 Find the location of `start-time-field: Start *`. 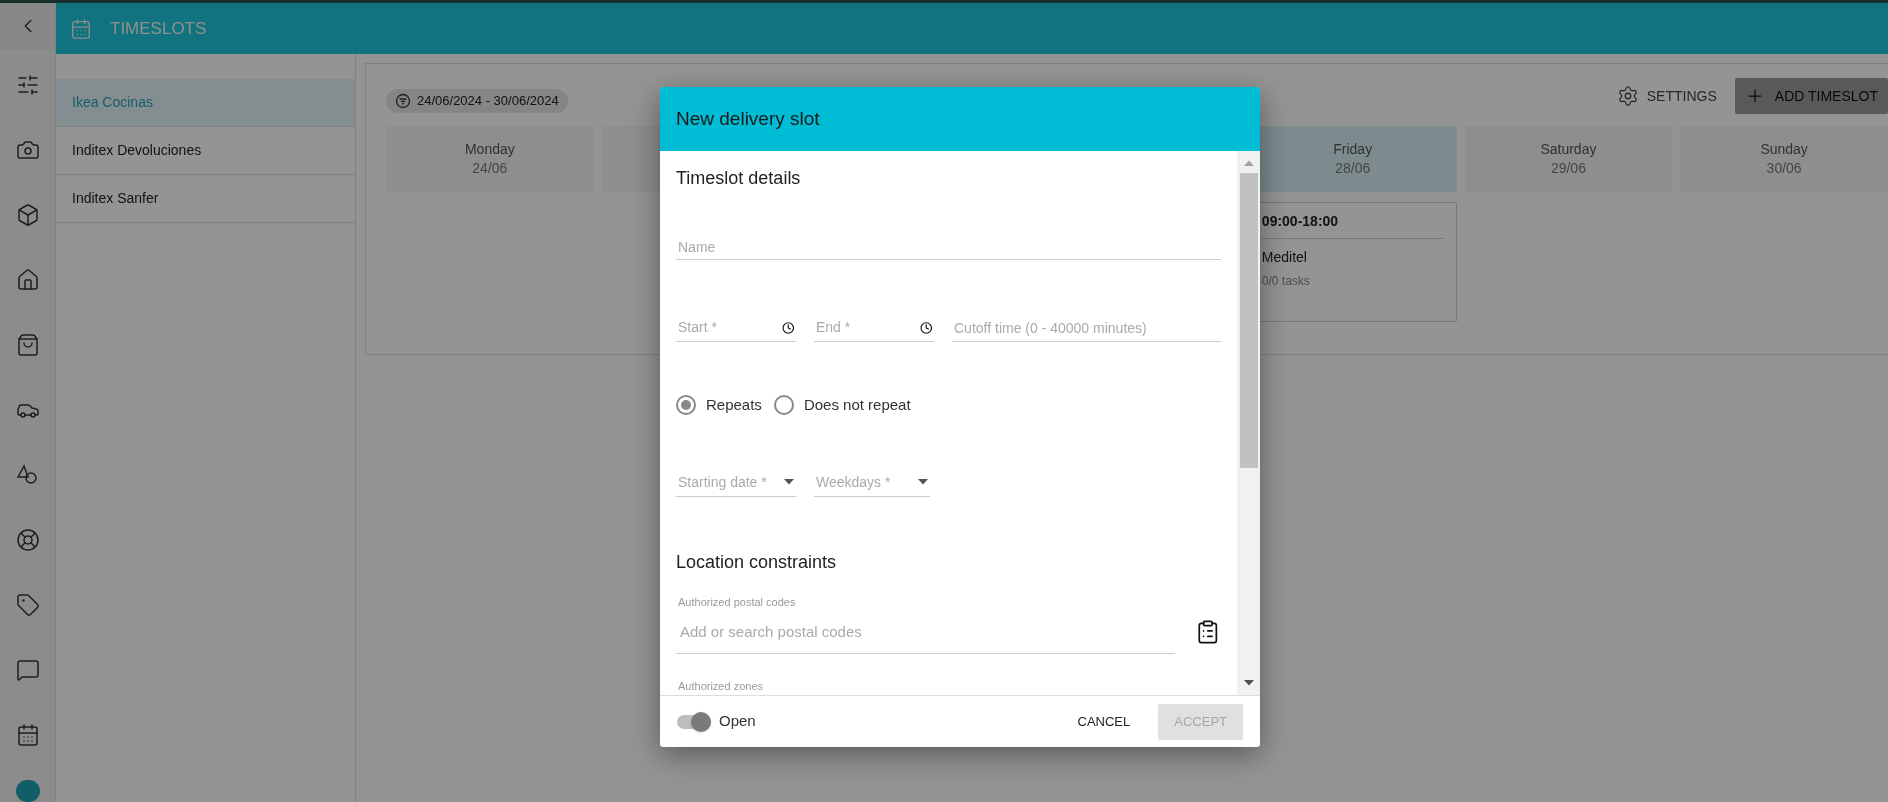

start-time-field: Start * is located at coordinates (730, 327).